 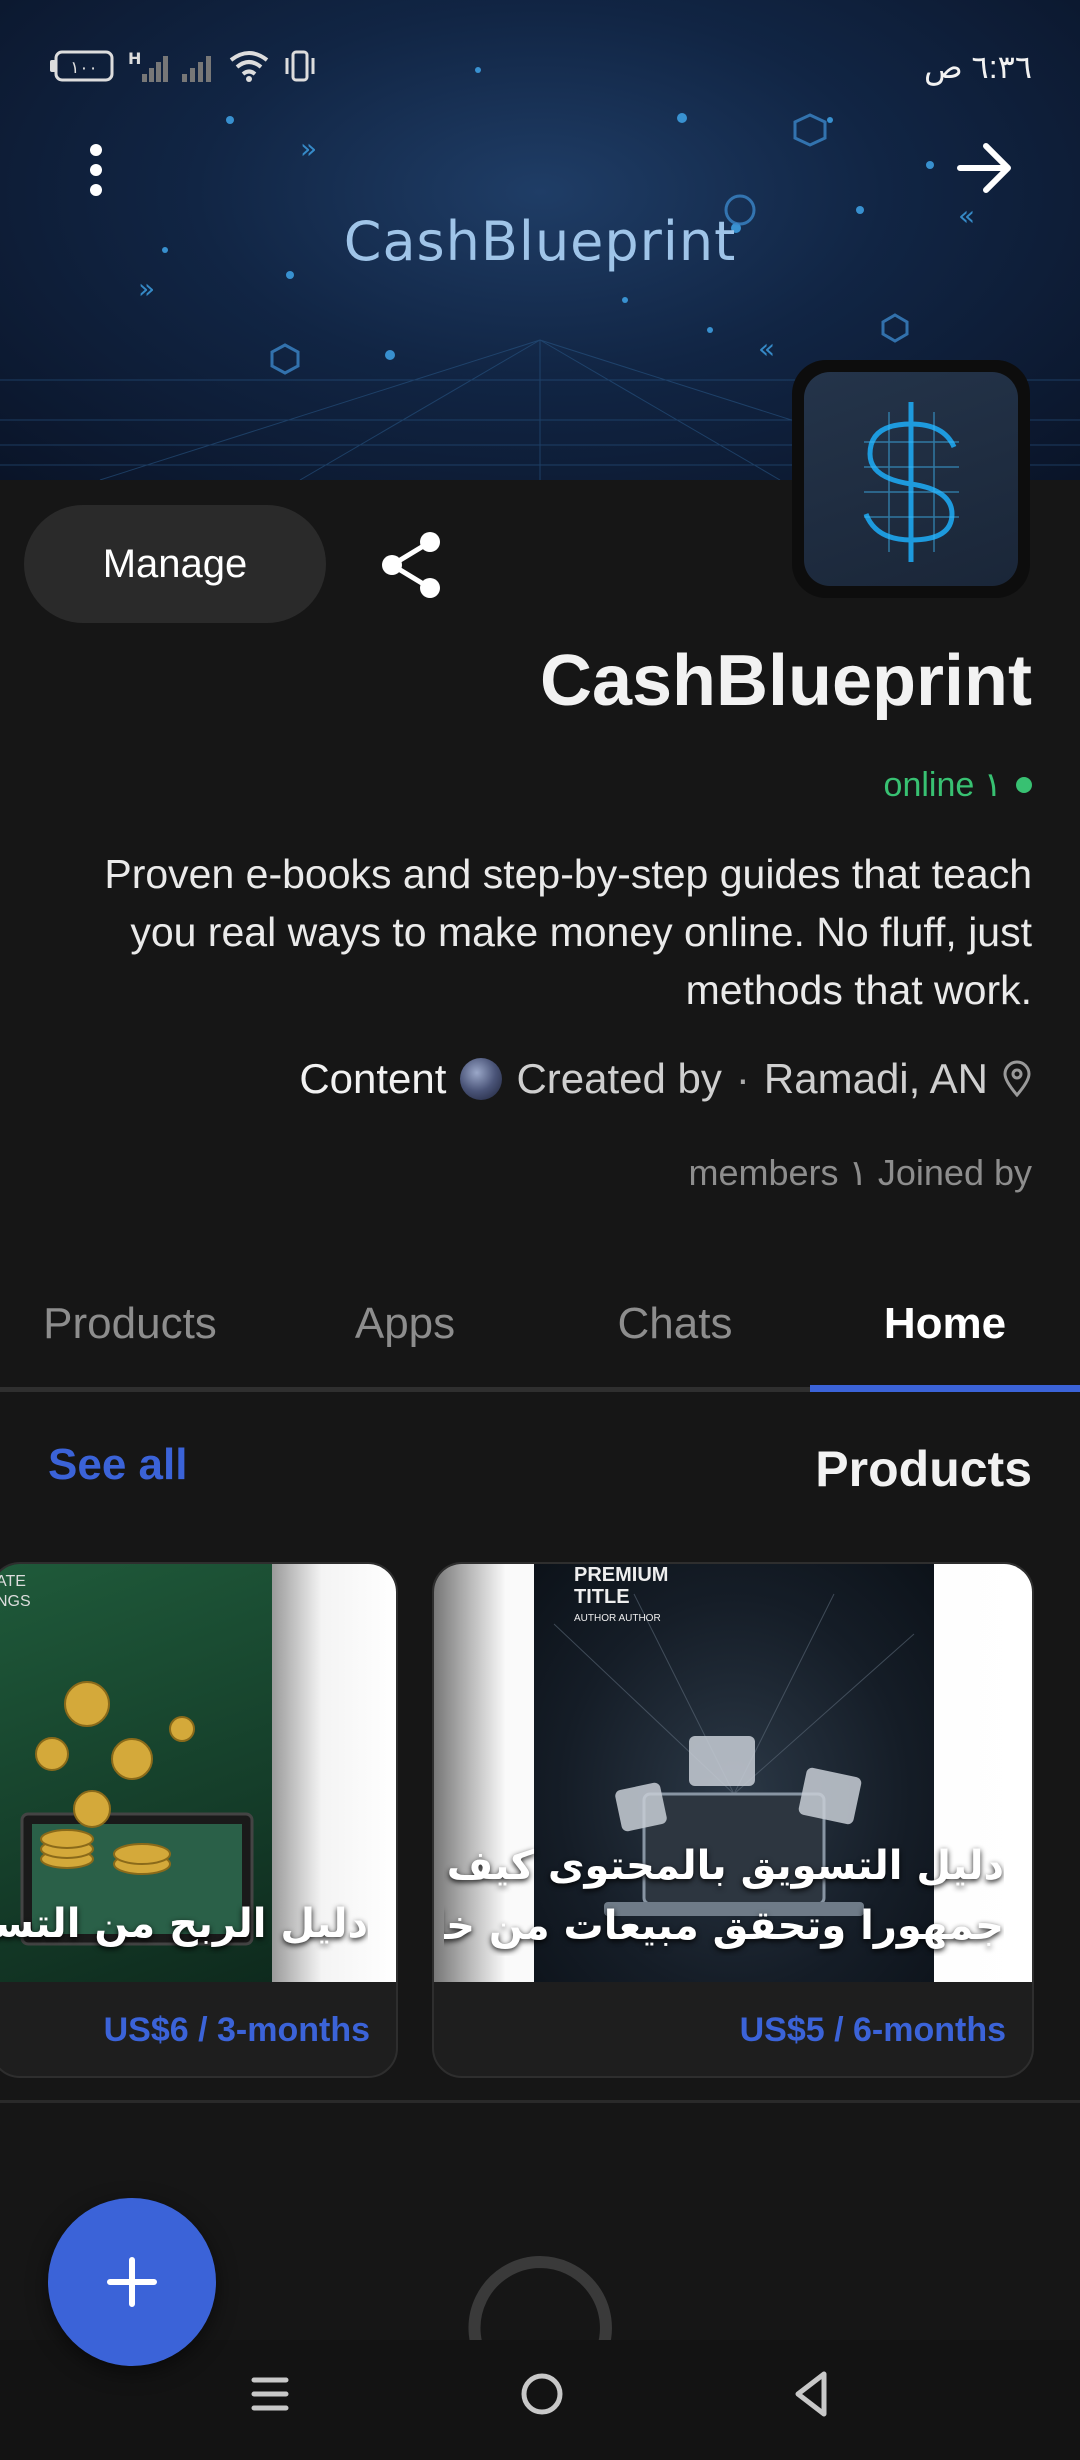 What do you see at coordinates (270, 2394) in the screenshot?
I see `recent-apps-icon` at bounding box center [270, 2394].